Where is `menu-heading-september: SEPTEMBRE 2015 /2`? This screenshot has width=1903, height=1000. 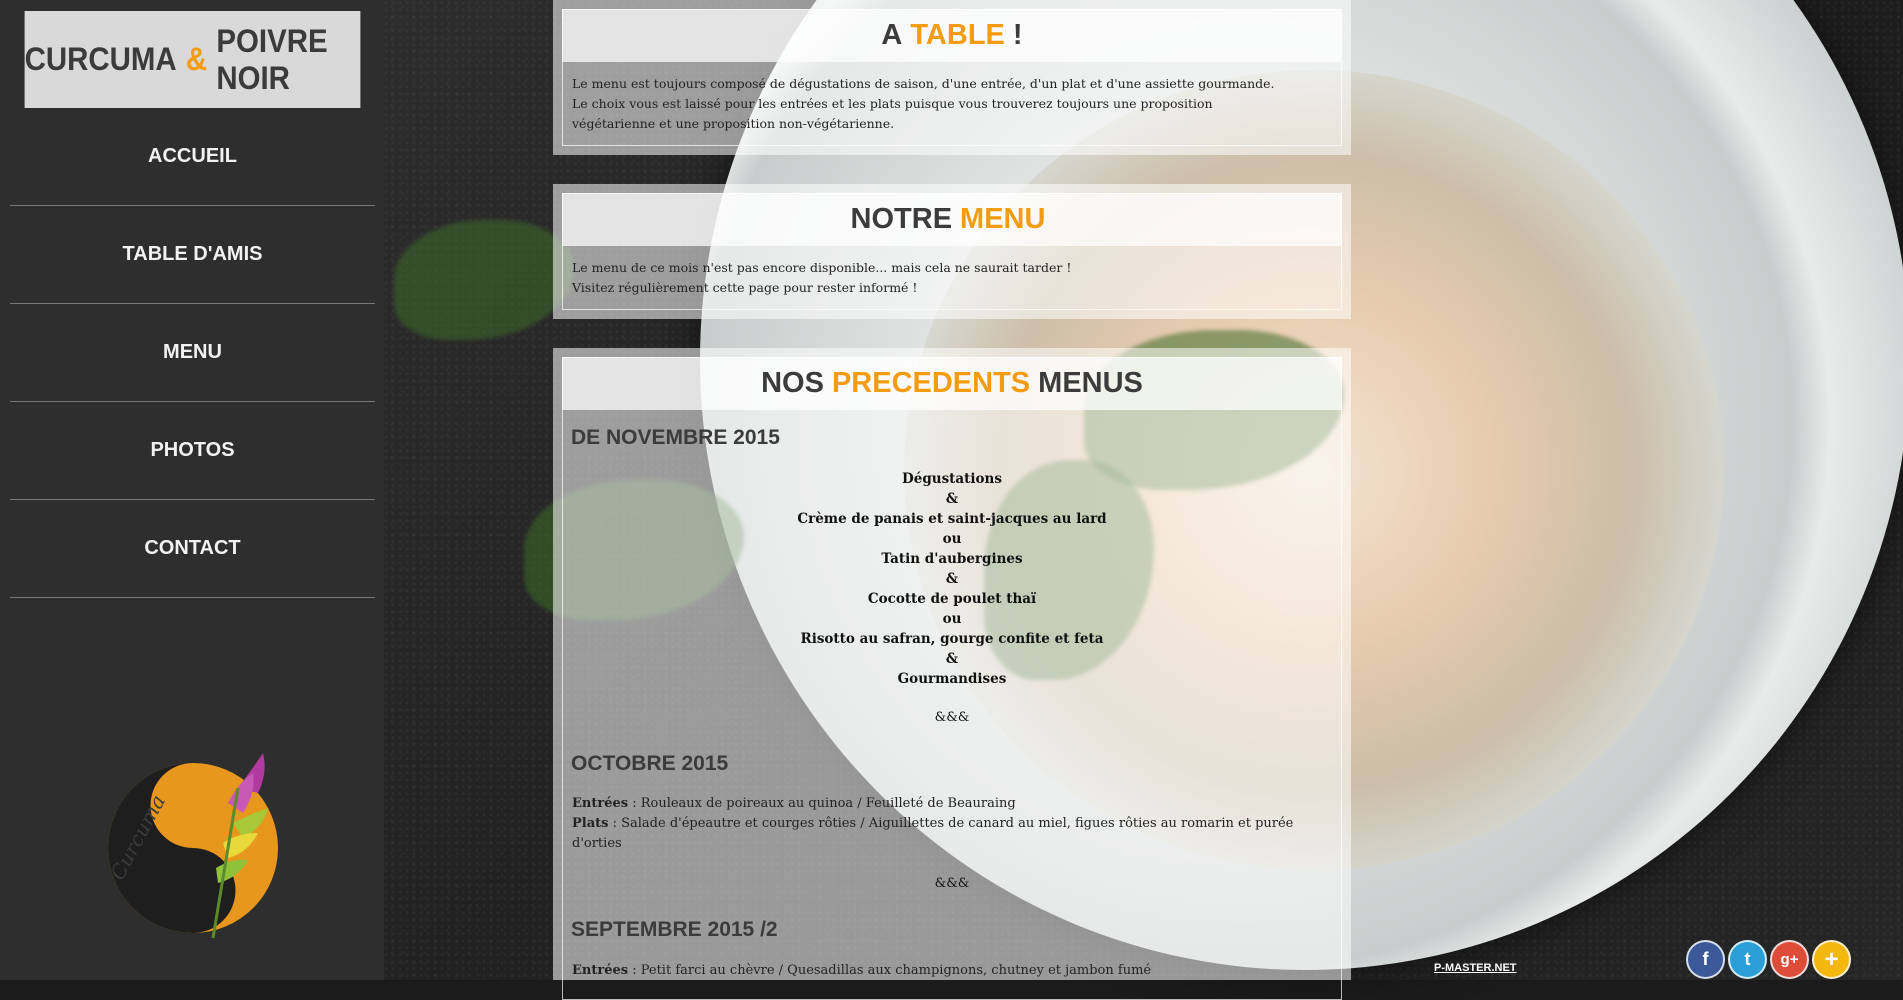
menu-heading-september: SEPTEMBRE 2015 /2 is located at coordinates (674, 929).